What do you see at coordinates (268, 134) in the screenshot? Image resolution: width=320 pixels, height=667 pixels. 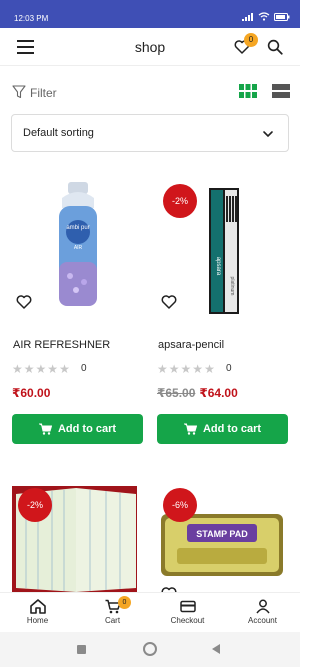 I see `chevron-down-icon` at bounding box center [268, 134].